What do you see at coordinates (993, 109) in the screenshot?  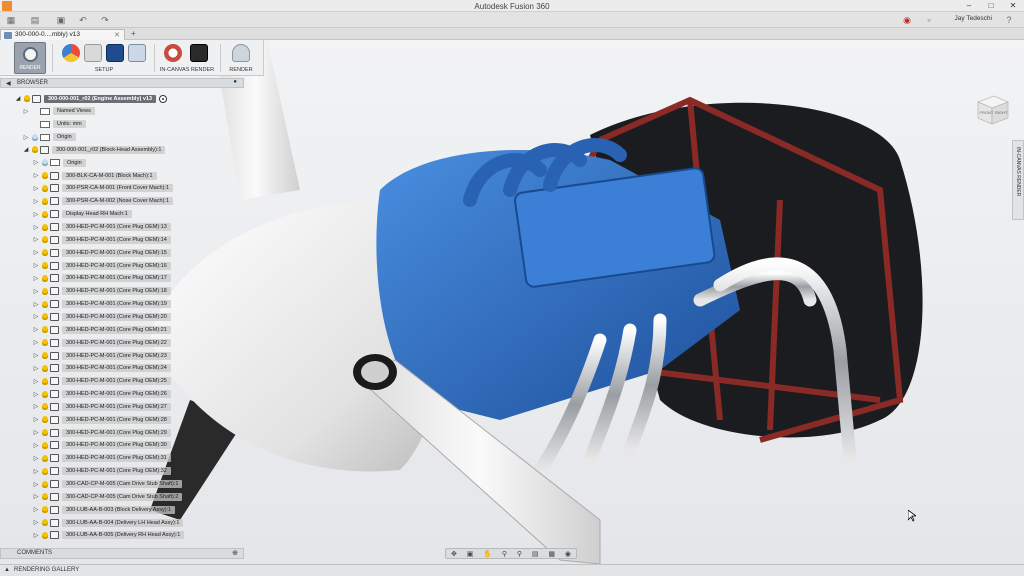 I see `viewcube: FRONT RIGHT` at bounding box center [993, 109].